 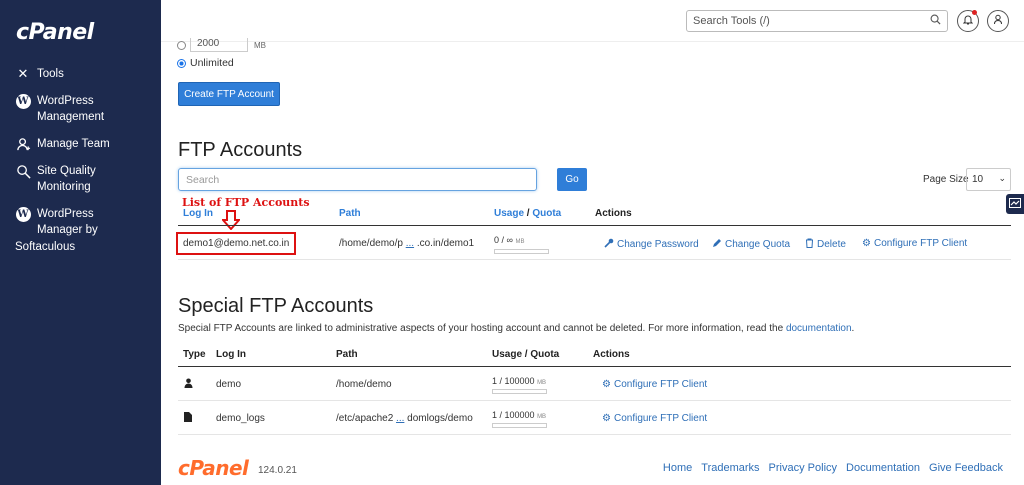 What do you see at coordinates (819, 328) in the screenshot?
I see `documentation-link: documentation` at bounding box center [819, 328].